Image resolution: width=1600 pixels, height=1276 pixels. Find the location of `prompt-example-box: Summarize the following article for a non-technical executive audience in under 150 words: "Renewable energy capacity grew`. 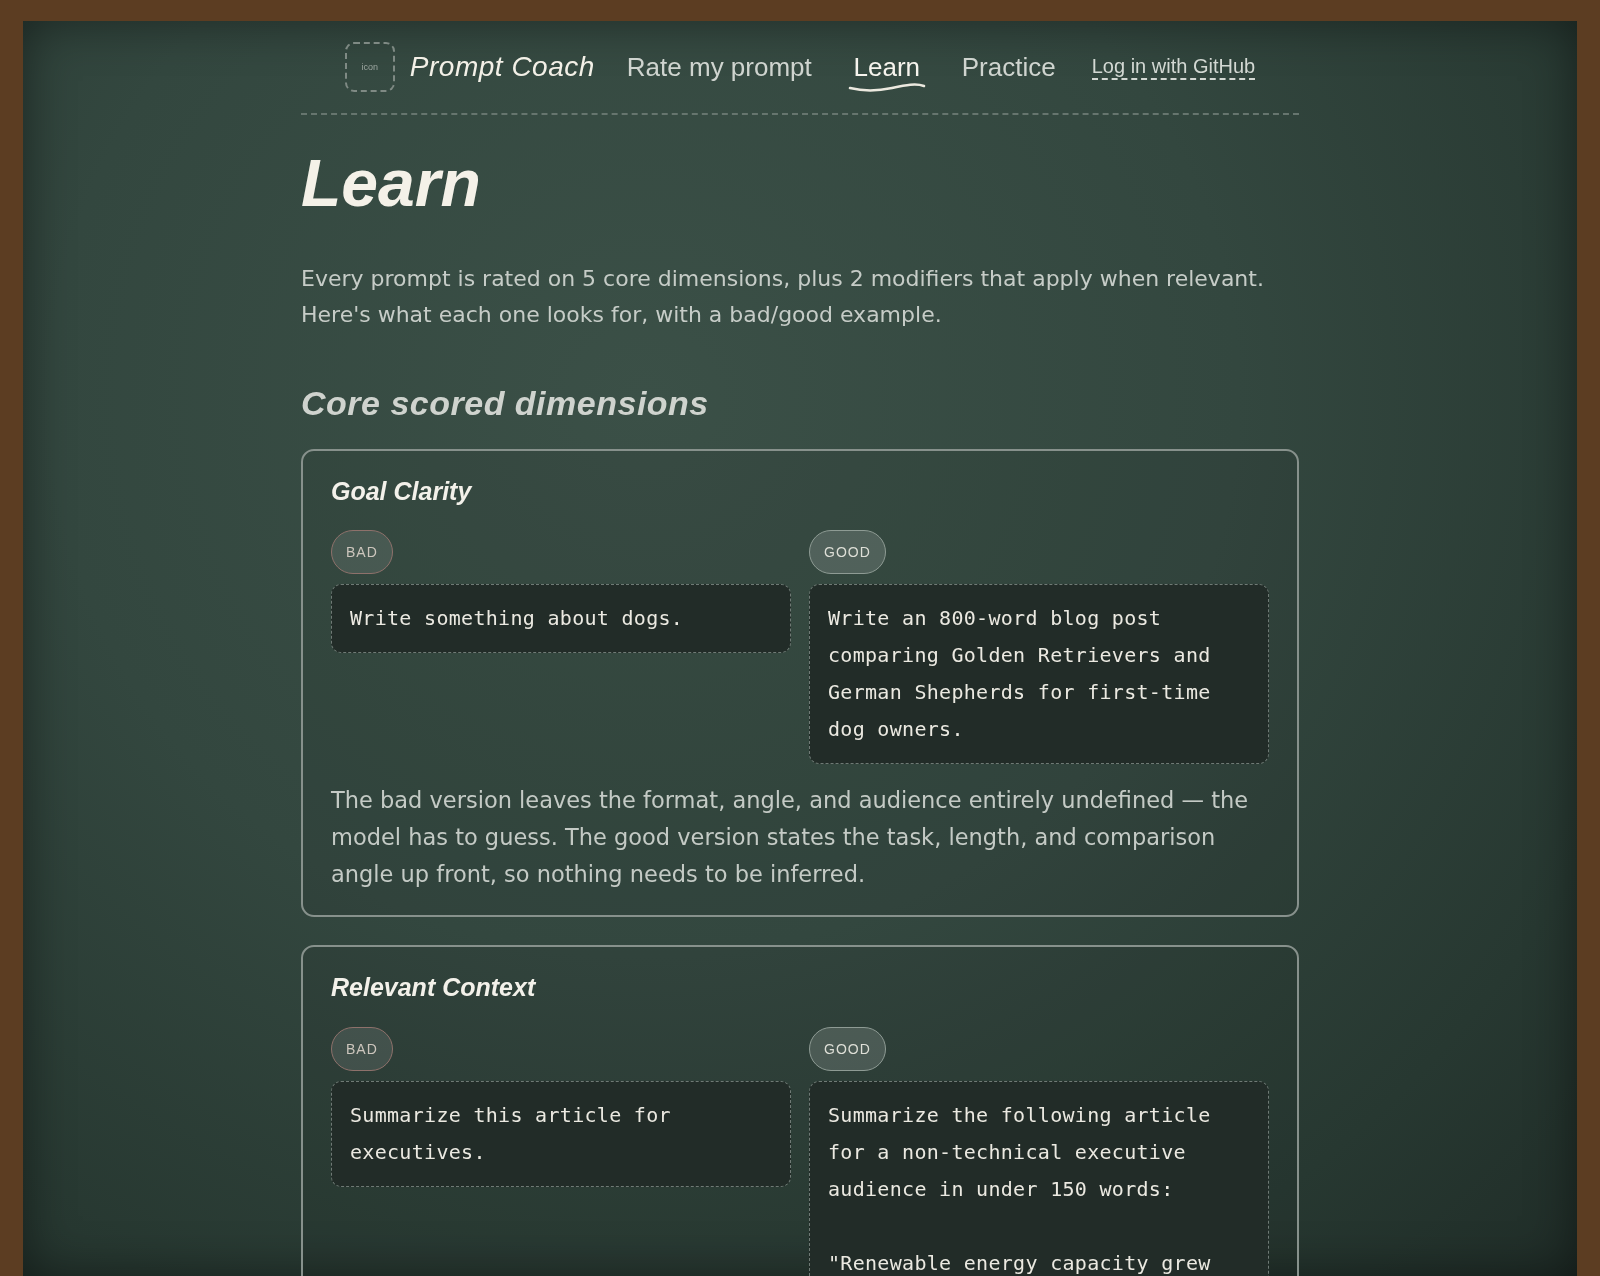

prompt-example-box: Summarize the following article for a non-technical executive audience in under 150 words: "Renewable energy capacity grew is located at coordinates (1039, 1178).